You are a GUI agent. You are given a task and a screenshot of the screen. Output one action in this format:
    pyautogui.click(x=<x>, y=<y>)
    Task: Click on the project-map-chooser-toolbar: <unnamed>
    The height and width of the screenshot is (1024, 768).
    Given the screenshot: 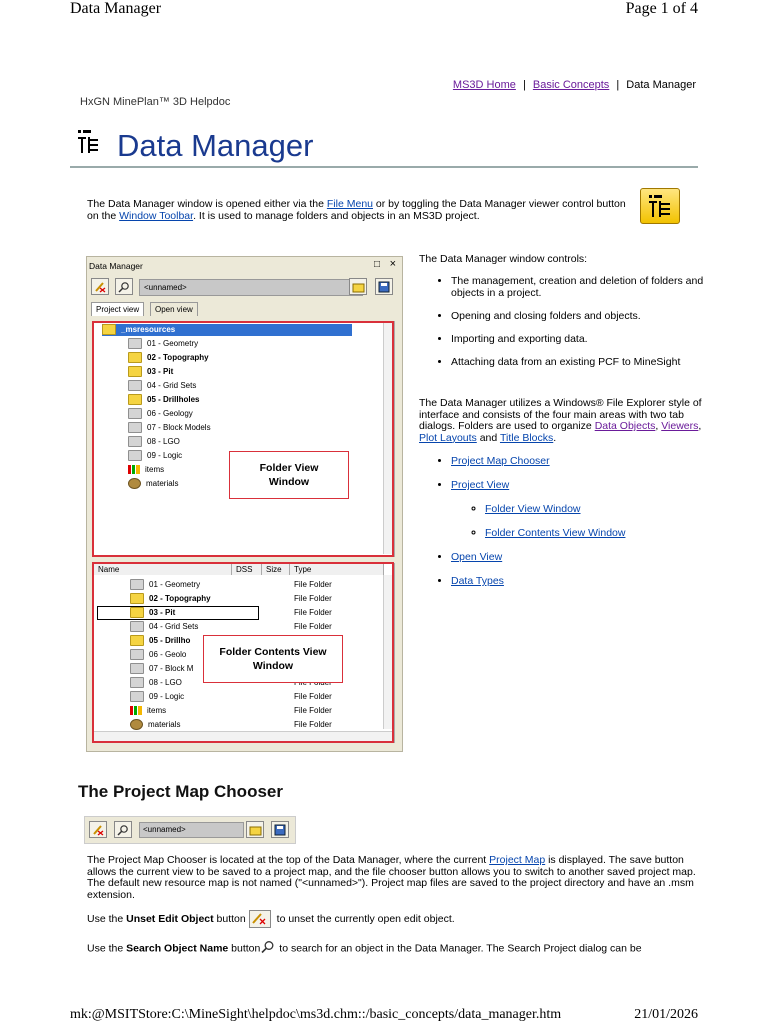 What is the action you would take?
    pyautogui.click(x=190, y=830)
    